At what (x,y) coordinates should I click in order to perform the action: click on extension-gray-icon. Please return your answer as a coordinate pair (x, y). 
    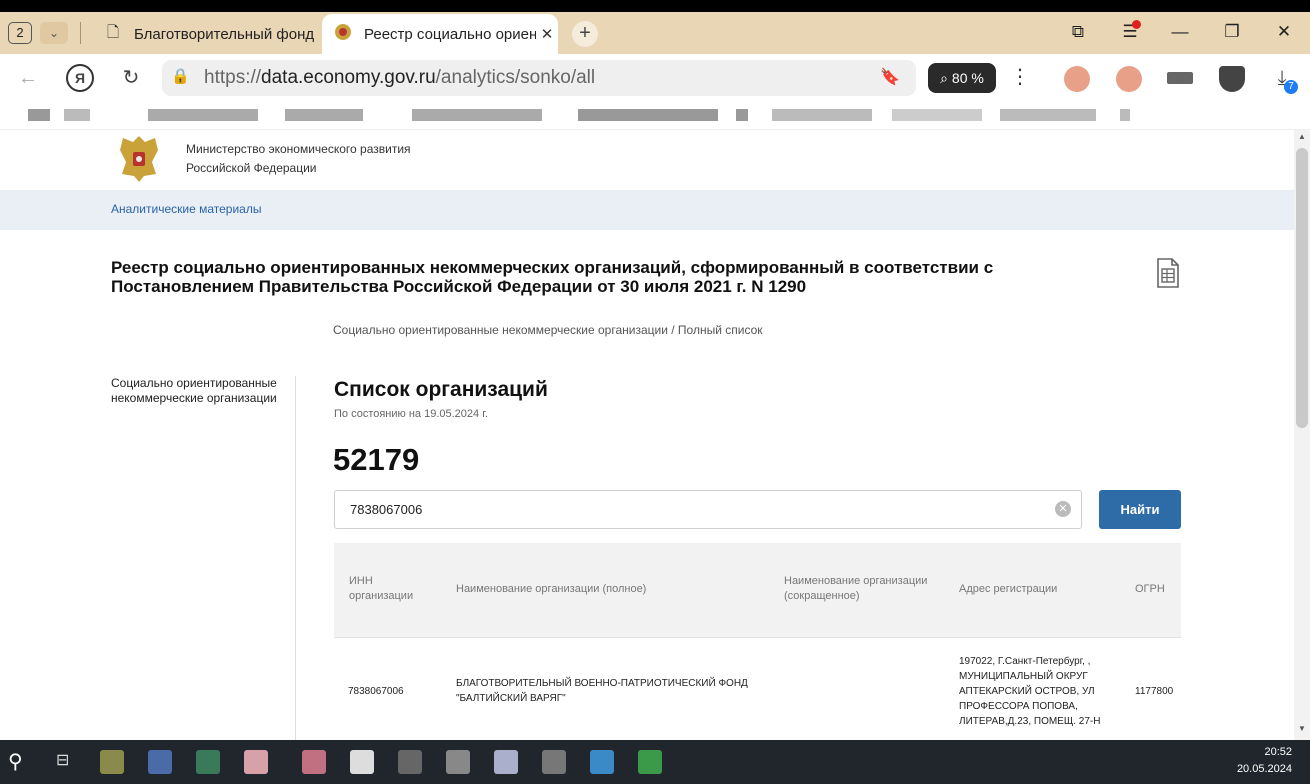
    Looking at the image, I should click on (1180, 78).